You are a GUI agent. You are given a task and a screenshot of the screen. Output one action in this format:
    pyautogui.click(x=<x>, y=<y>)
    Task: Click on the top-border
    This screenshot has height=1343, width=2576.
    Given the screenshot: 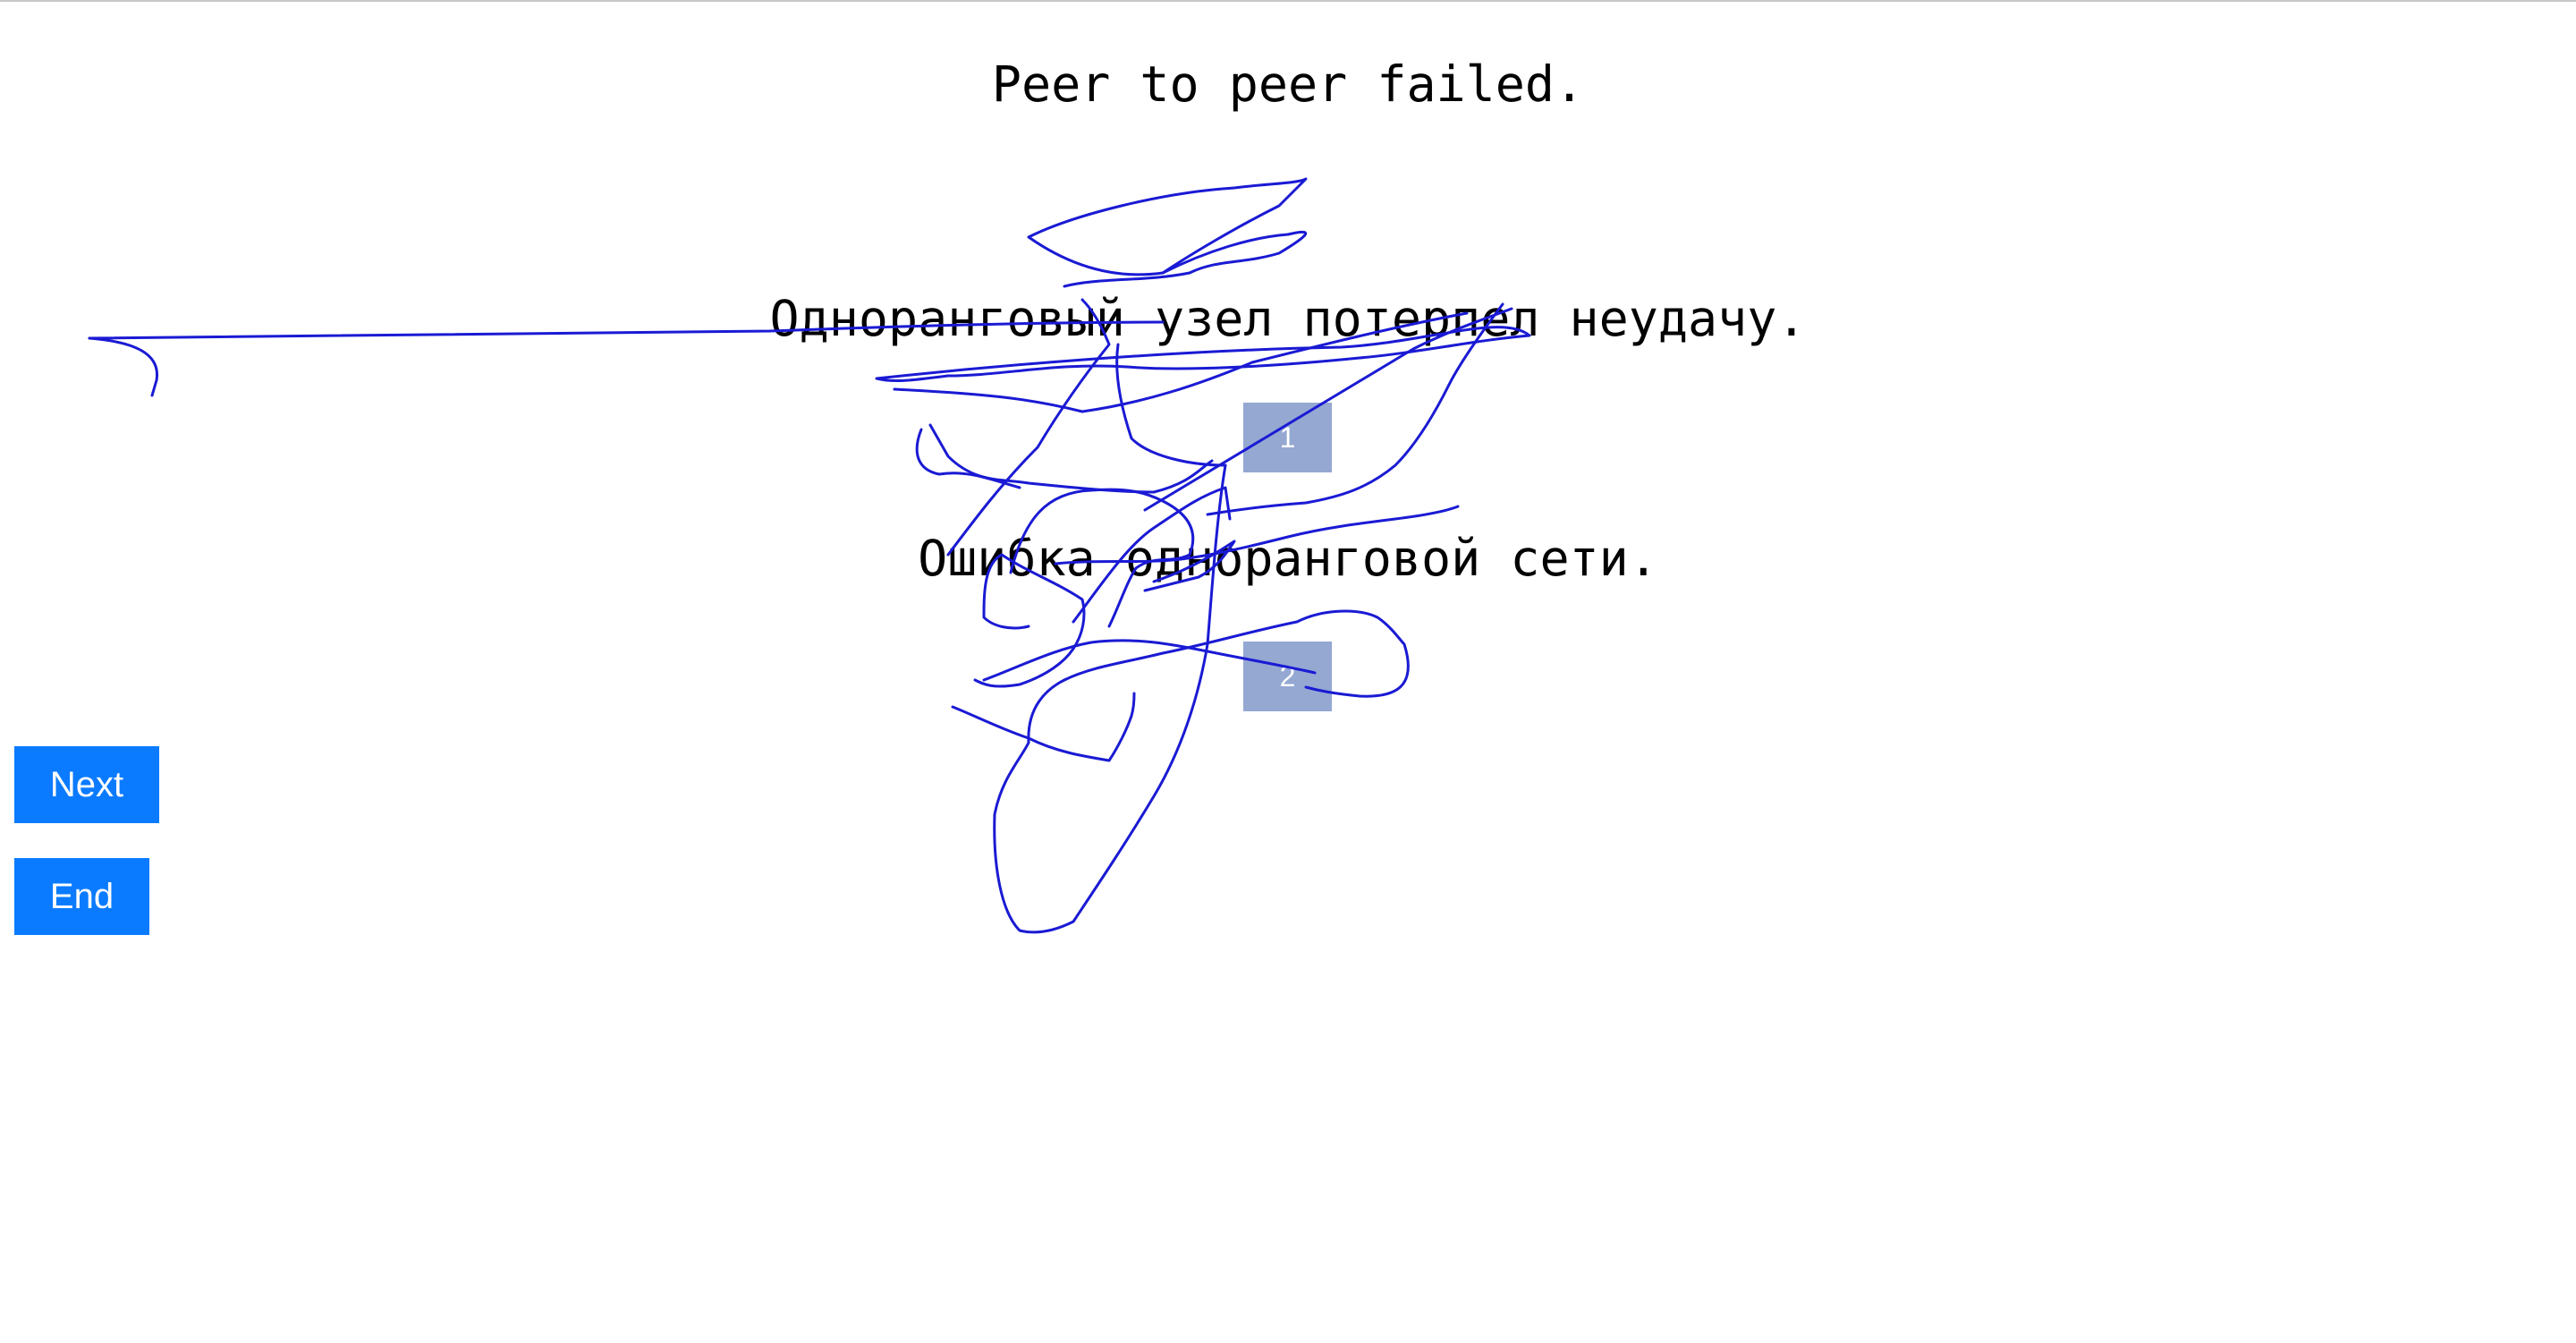 What is the action you would take?
    pyautogui.click(x=1288, y=1)
    